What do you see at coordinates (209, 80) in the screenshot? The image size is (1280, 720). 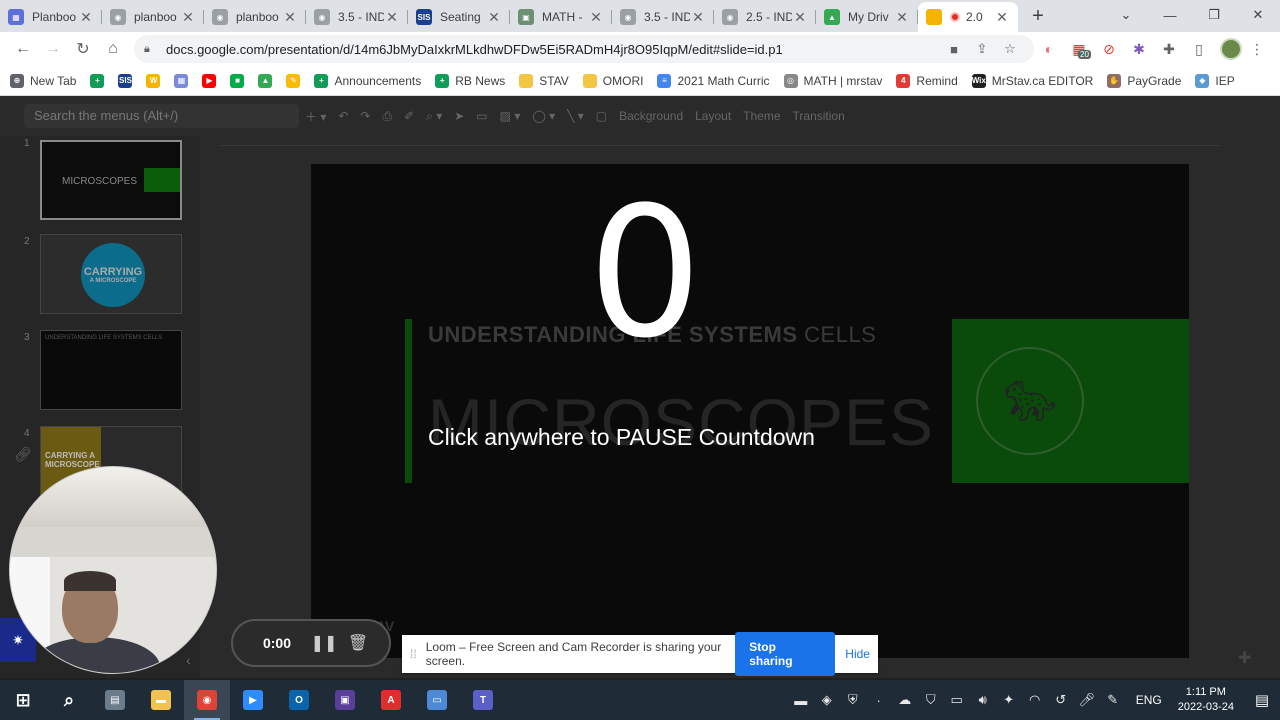 I see `bookmark-item: ▶` at bounding box center [209, 80].